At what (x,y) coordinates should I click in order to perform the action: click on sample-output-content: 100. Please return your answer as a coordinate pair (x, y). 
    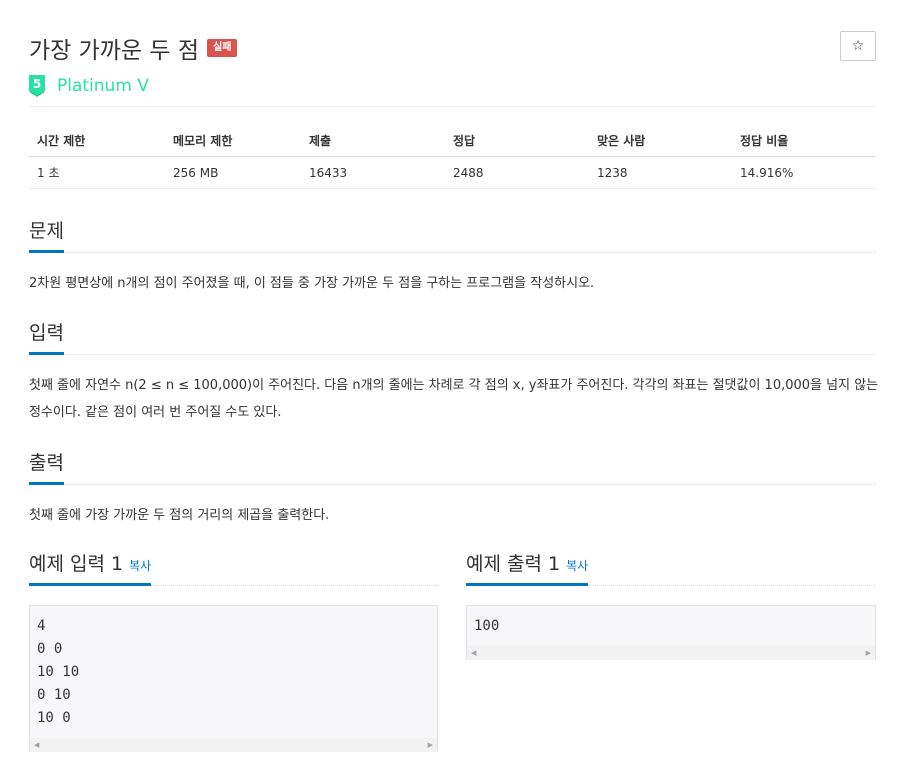
    Looking at the image, I should click on (487, 626).